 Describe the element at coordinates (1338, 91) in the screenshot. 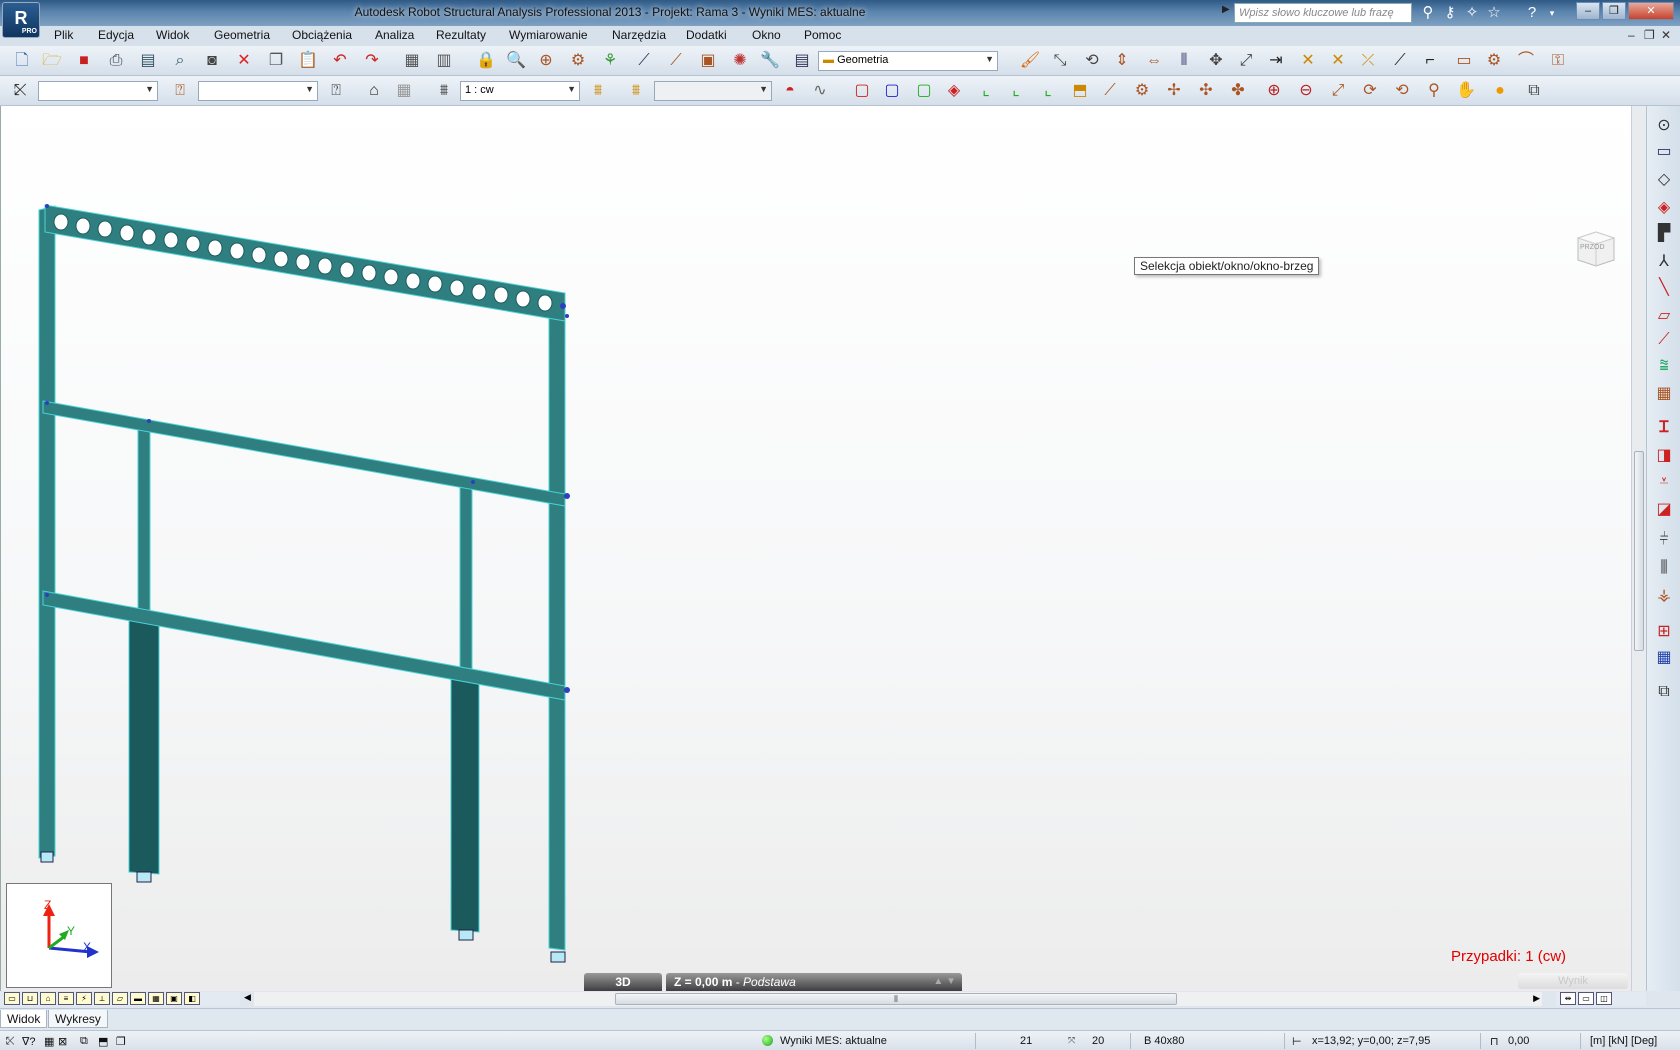

I see `zoom-extents-icon: ⤢` at that location.